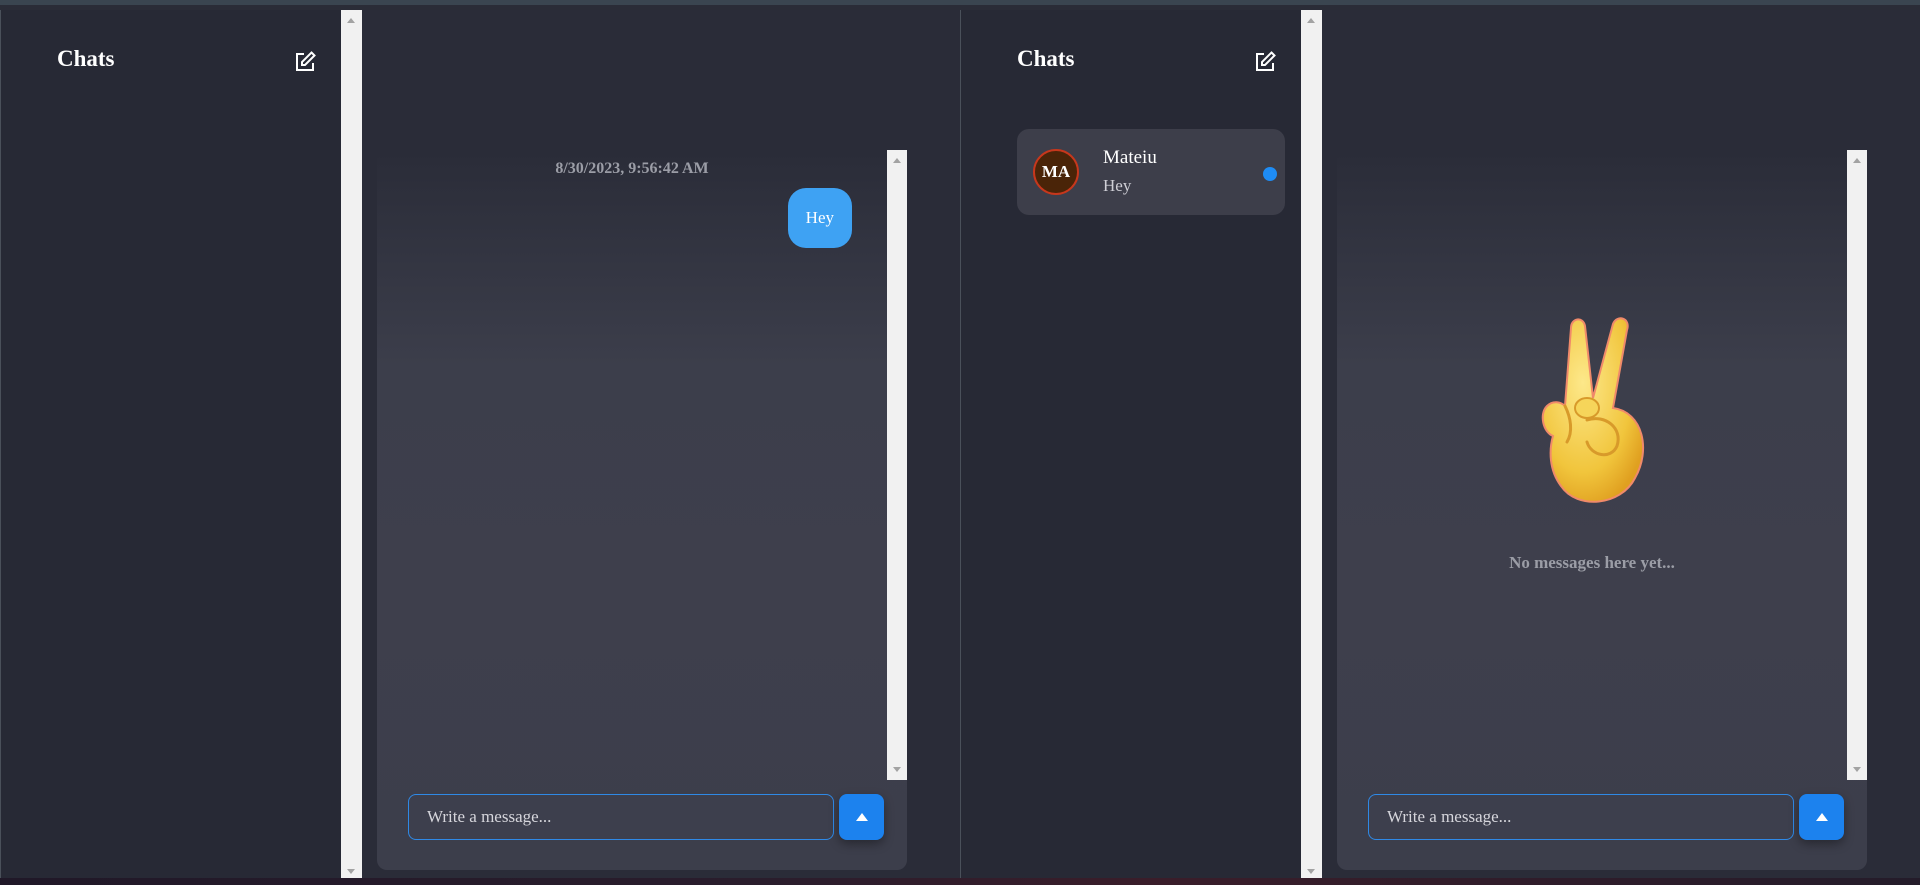 The width and height of the screenshot is (1920, 885). What do you see at coordinates (1117, 185) in the screenshot?
I see `chat-last-message: Hey` at bounding box center [1117, 185].